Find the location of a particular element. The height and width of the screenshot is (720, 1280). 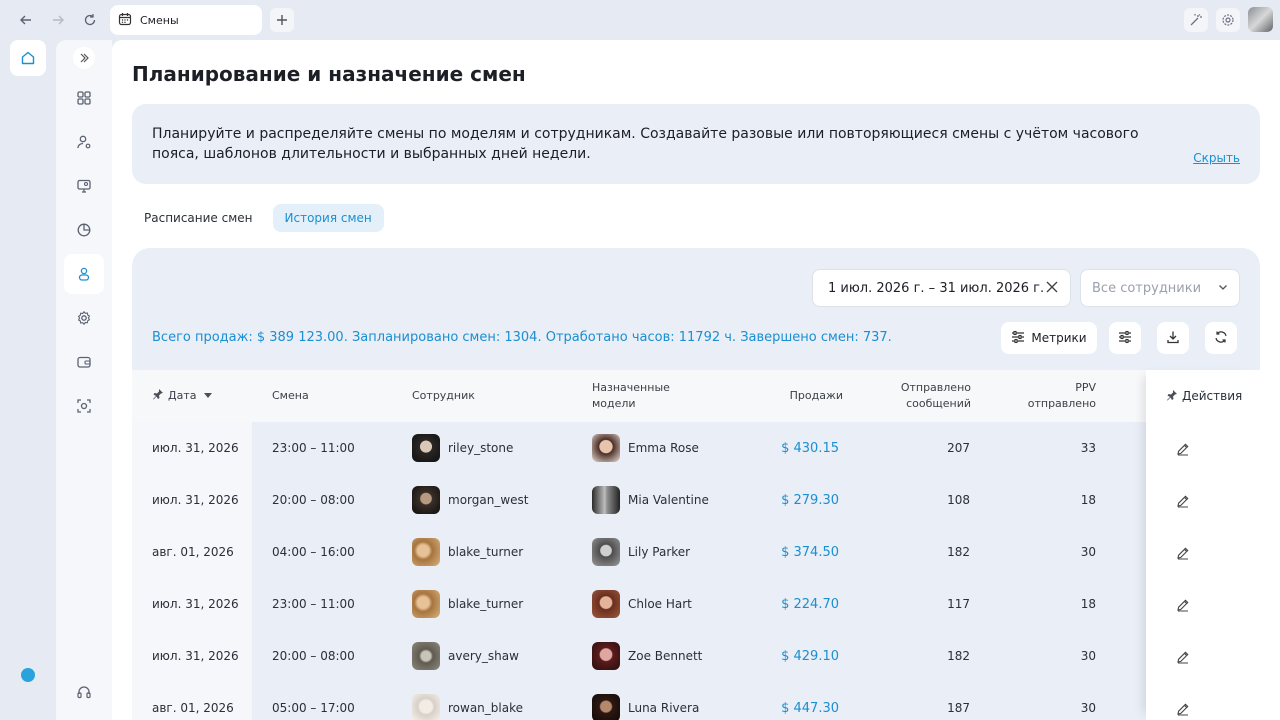

hide-info-link: Скрыть is located at coordinates (1216, 158).